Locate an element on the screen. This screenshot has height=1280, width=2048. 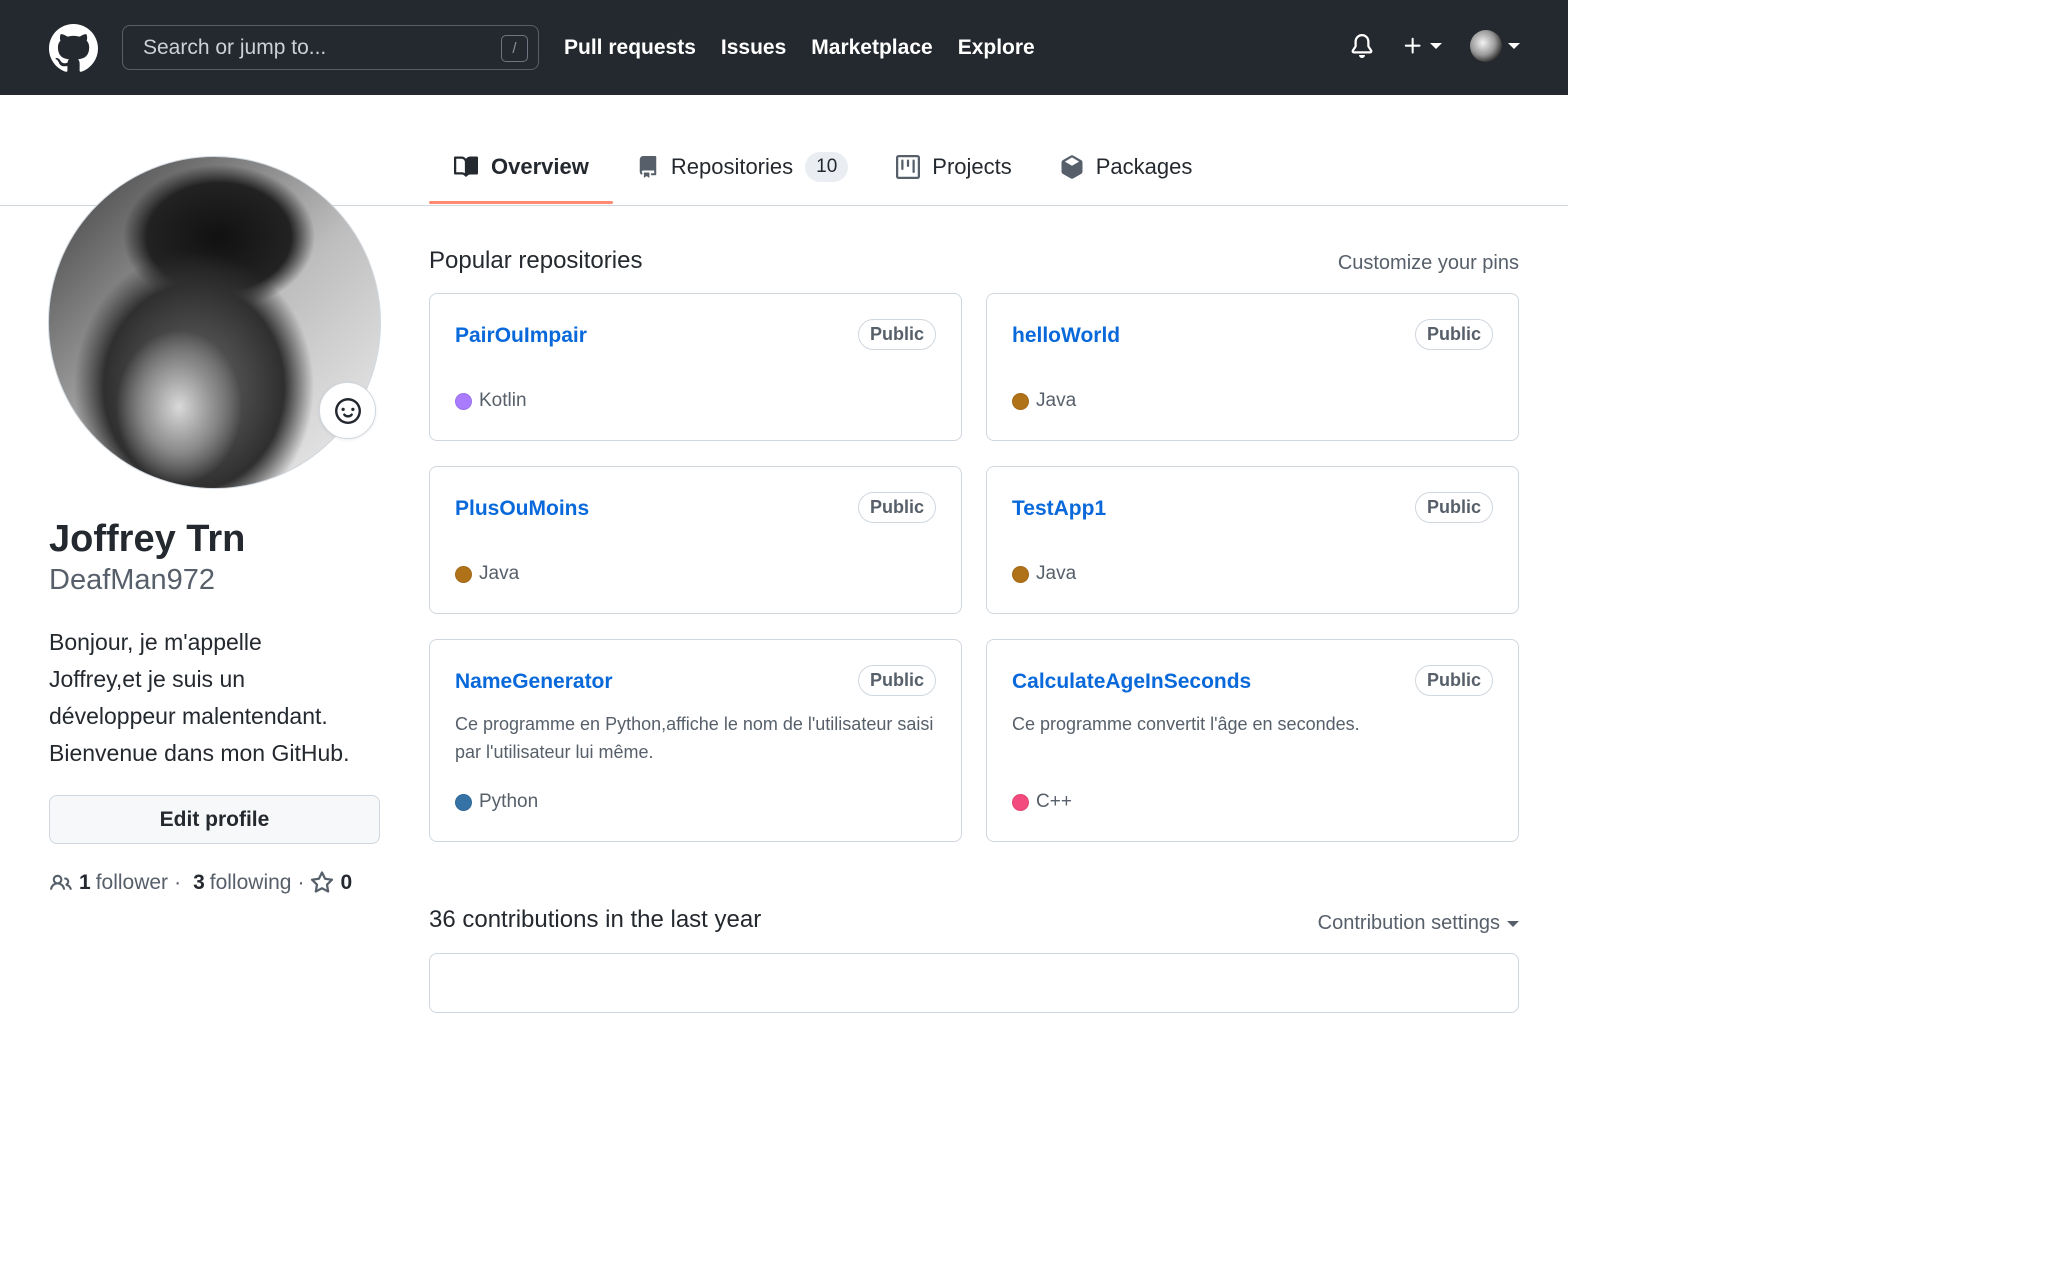
nav-explore: Explore is located at coordinates (996, 48).